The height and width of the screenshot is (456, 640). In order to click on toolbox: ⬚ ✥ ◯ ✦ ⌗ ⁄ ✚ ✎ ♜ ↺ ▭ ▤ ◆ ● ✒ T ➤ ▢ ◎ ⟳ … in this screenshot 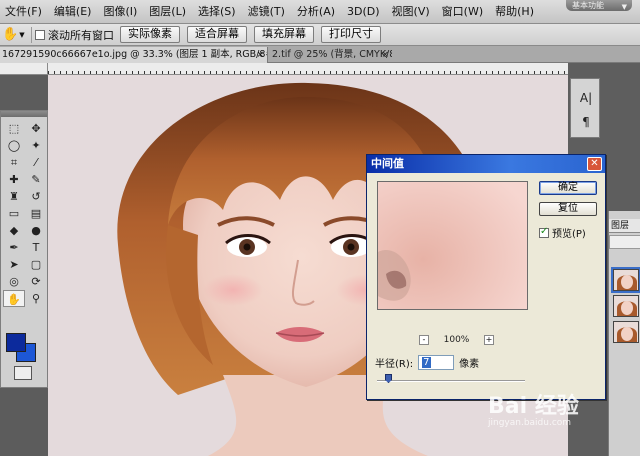, I will do `click(24, 249)`.